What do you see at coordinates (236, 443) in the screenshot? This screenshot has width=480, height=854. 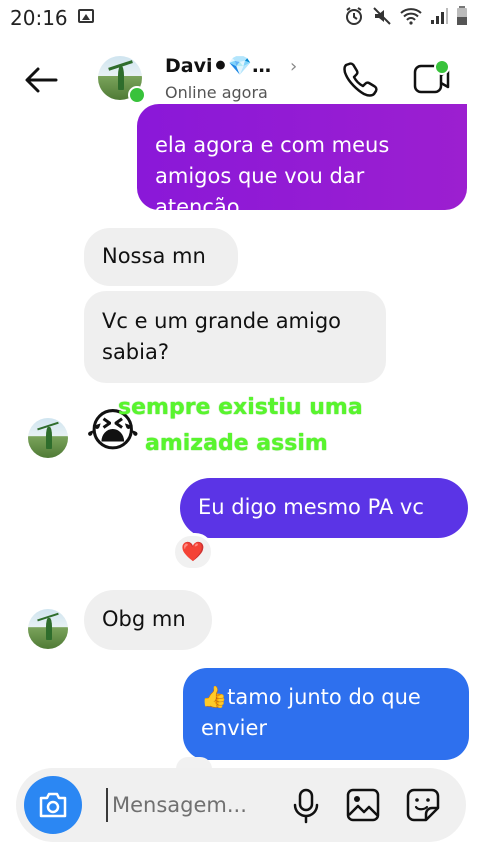 I see `story-caption-line2: amizade assim` at bounding box center [236, 443].